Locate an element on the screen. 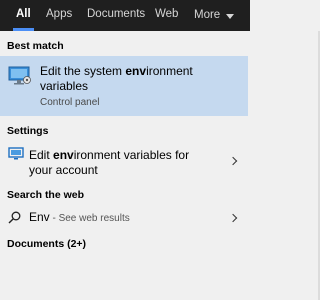 This screenshot has width=320, height=300. chevron-down-icon is located at coordinates (230, 16).